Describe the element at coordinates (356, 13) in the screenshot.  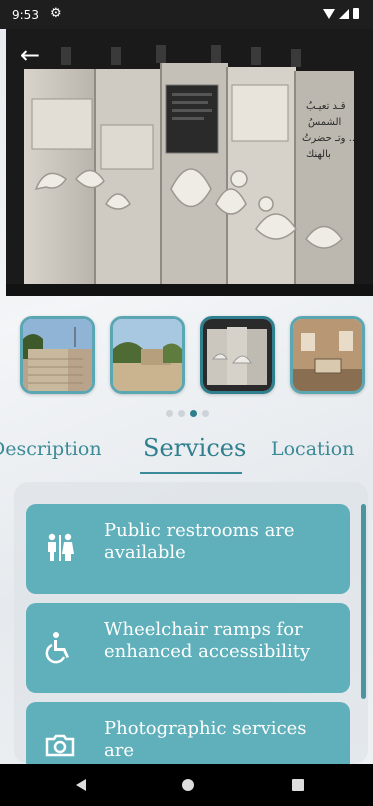
I see `battery-icon` at that location.